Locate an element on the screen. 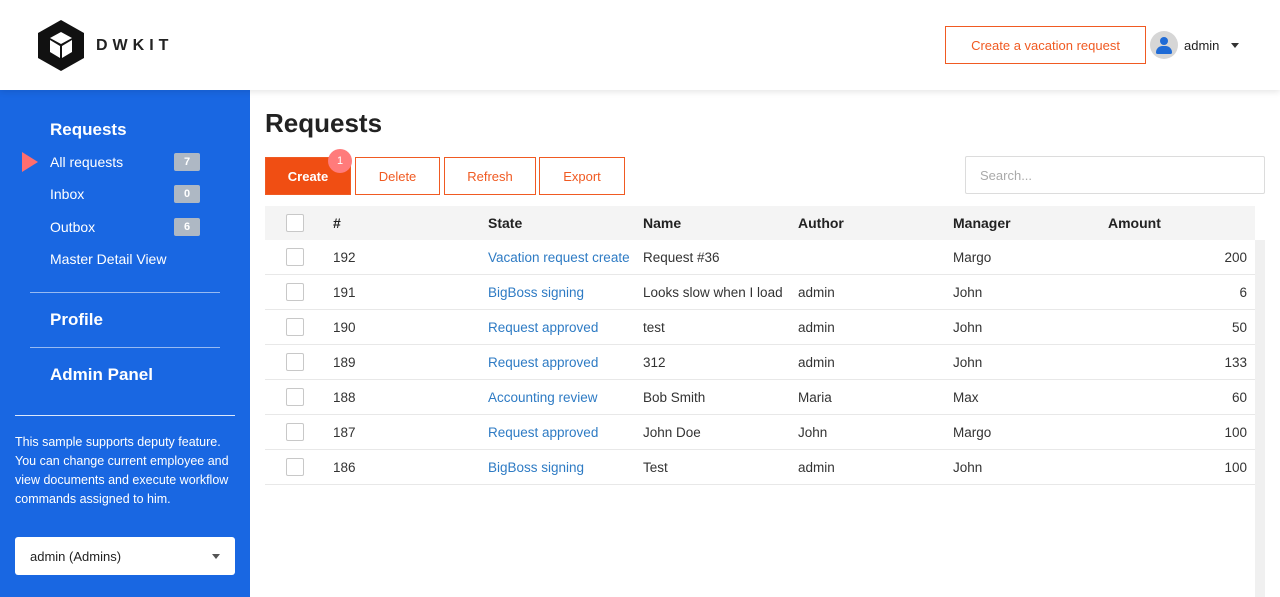  count-badge: 0 is located at coordinates (187, 194).